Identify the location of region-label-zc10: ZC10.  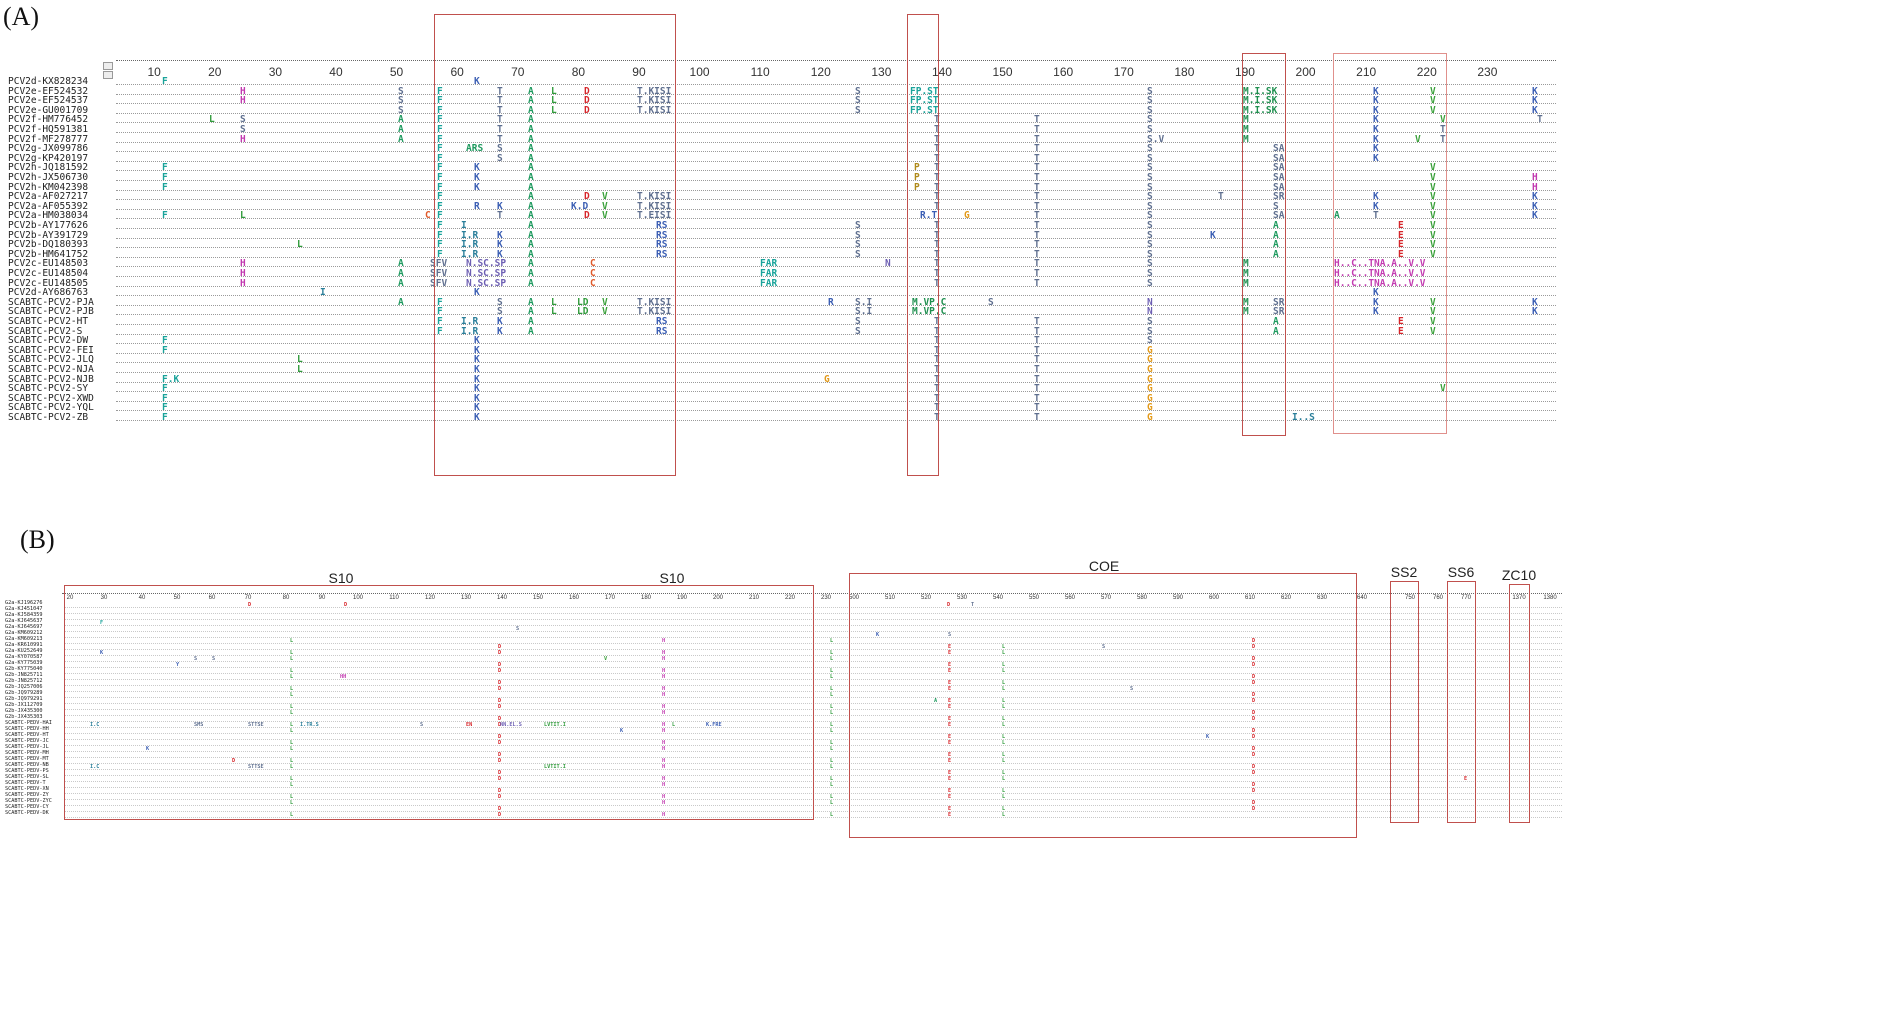
(1519, 575).